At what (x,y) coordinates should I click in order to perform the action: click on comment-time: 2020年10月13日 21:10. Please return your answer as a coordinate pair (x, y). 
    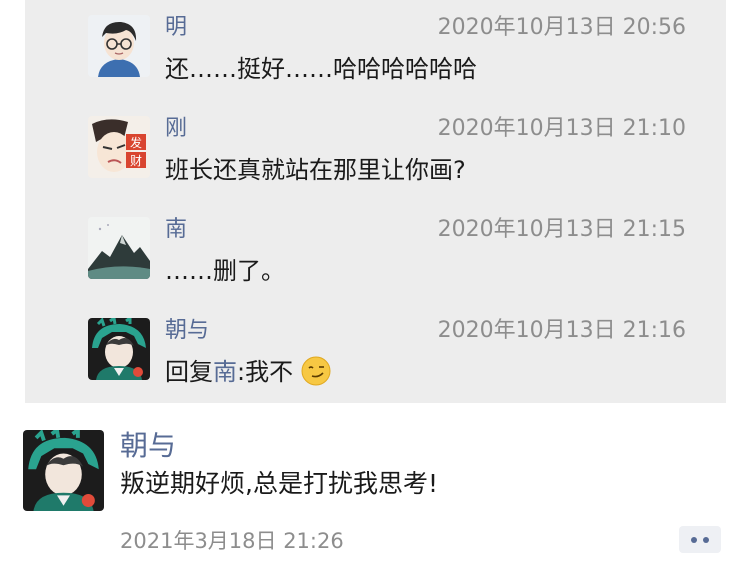
    Looking at the image, I should click on (561, 128).